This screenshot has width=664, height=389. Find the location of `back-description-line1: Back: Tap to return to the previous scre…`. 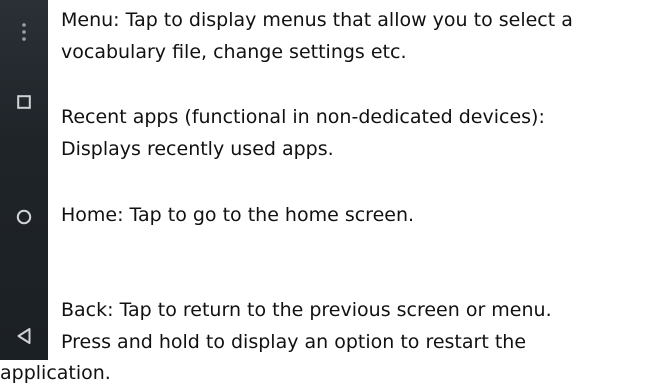

back-description-line1: Back: Tap to return to the previous scre… is located at coordinates (306, 310).